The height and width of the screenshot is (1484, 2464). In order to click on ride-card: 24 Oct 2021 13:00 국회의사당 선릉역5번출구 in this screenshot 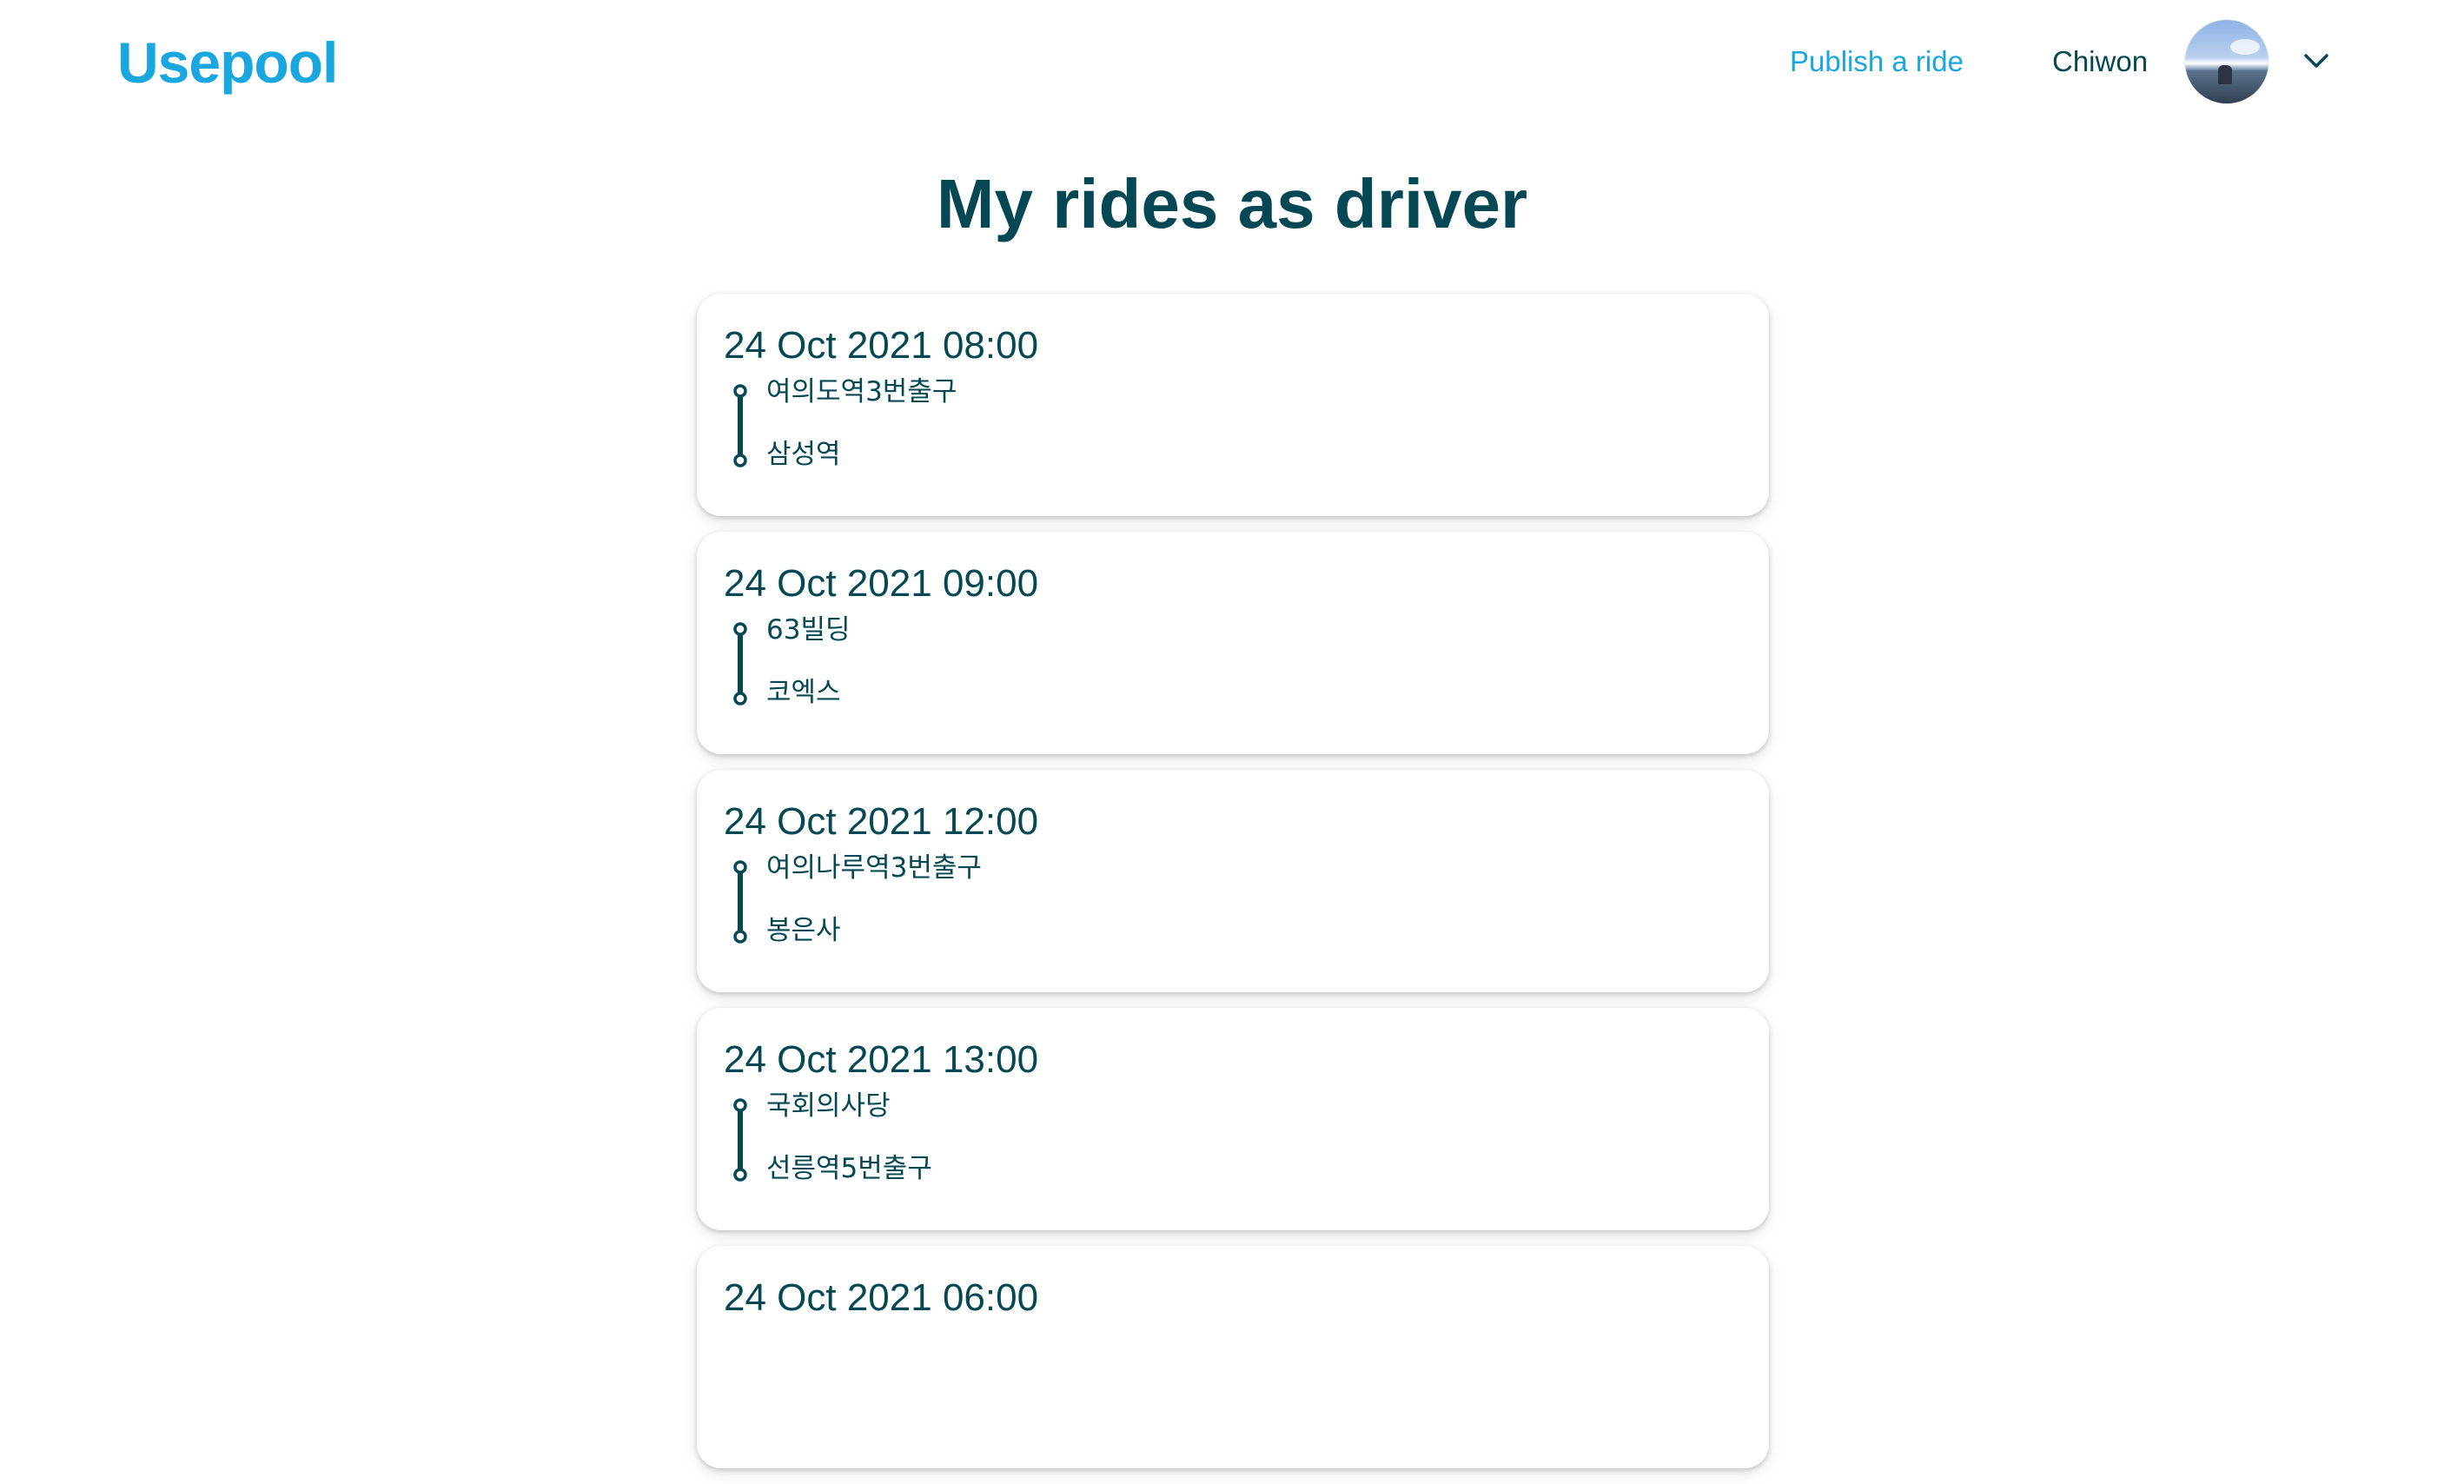, I will do `click(1233, 1119)`.